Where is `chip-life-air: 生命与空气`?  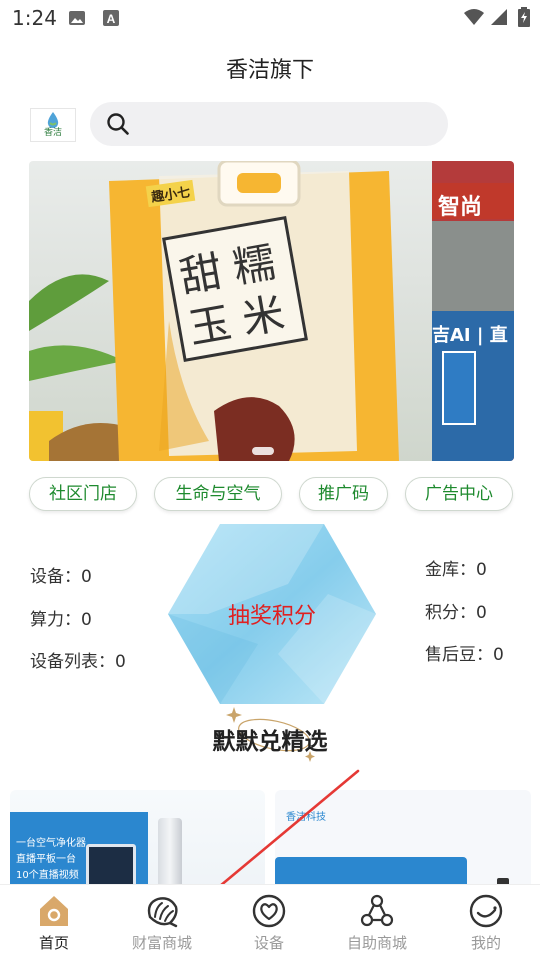
chip-life-air: 生命与空气 is located at coordinates (218, 494).